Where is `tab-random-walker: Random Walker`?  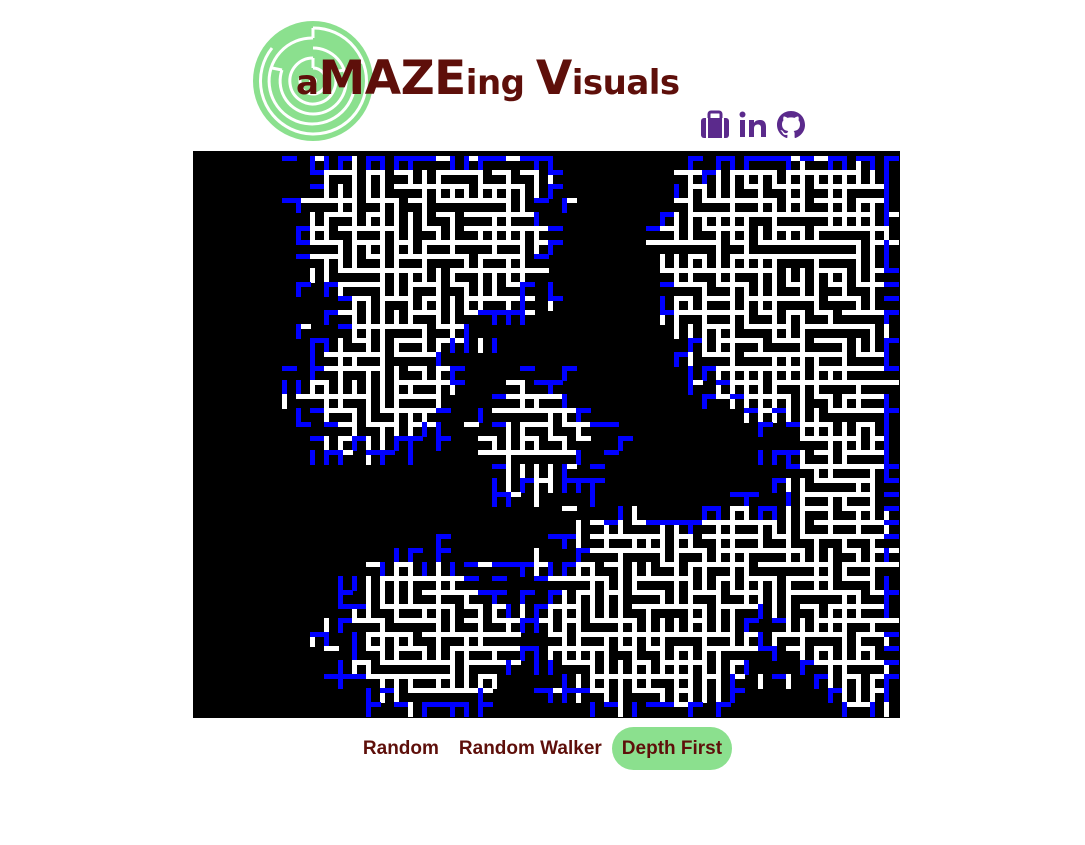
tab-random-walker: Random Walker is located at coordinates (530, 748).